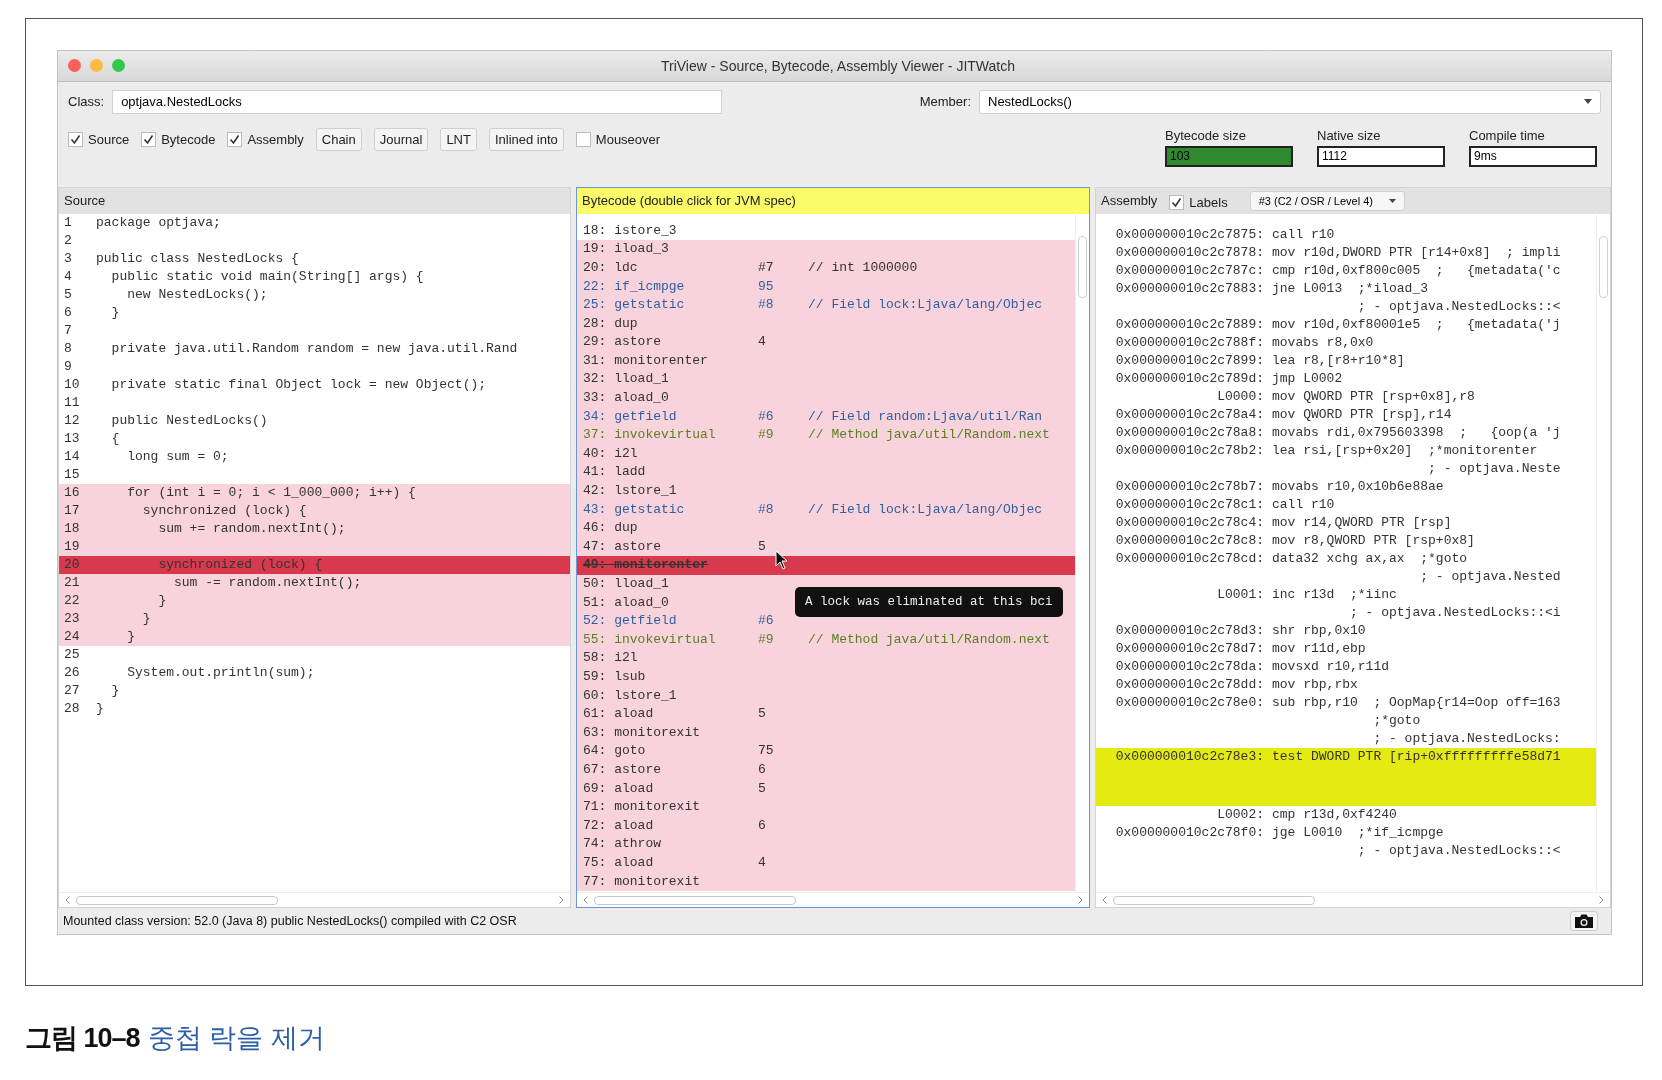  Describe the element at coordinates (1416, 756) in the screenshot. I see `instruction-text: test DWORD PTR [rip+0xfffffffffe58d71` at that location.